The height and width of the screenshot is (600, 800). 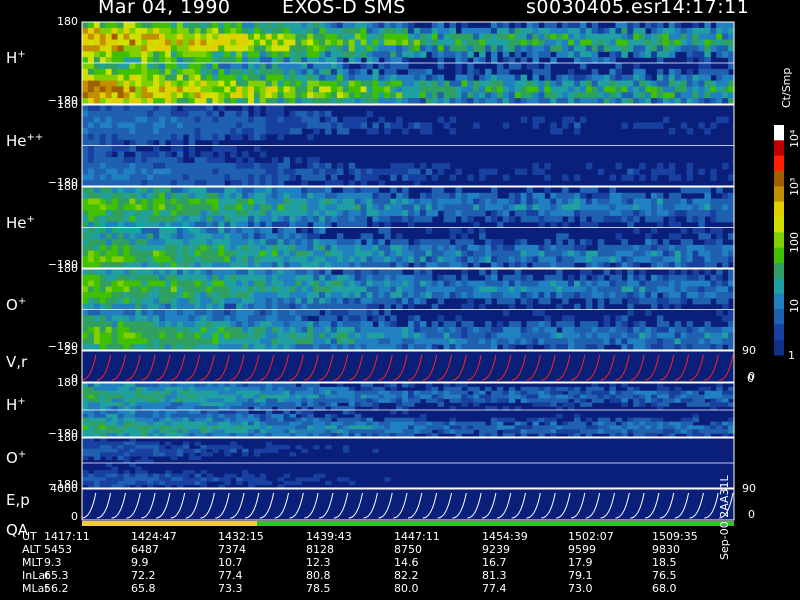 I want to click on footer-cell: 73.0, so click(x=580, y=588).